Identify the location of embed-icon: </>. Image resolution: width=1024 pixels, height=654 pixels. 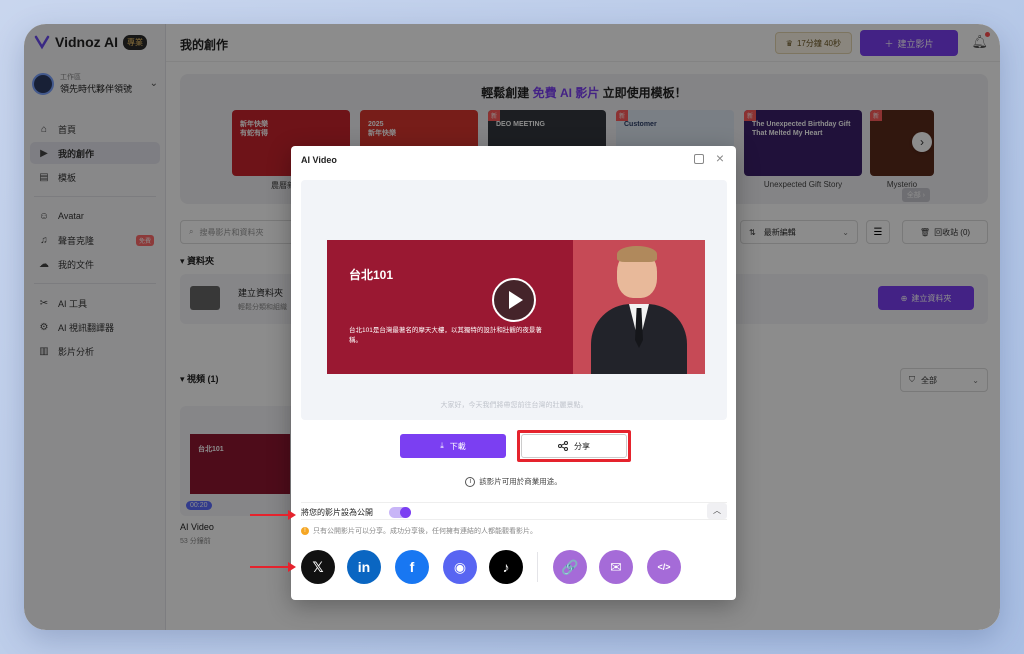
(664, 567).